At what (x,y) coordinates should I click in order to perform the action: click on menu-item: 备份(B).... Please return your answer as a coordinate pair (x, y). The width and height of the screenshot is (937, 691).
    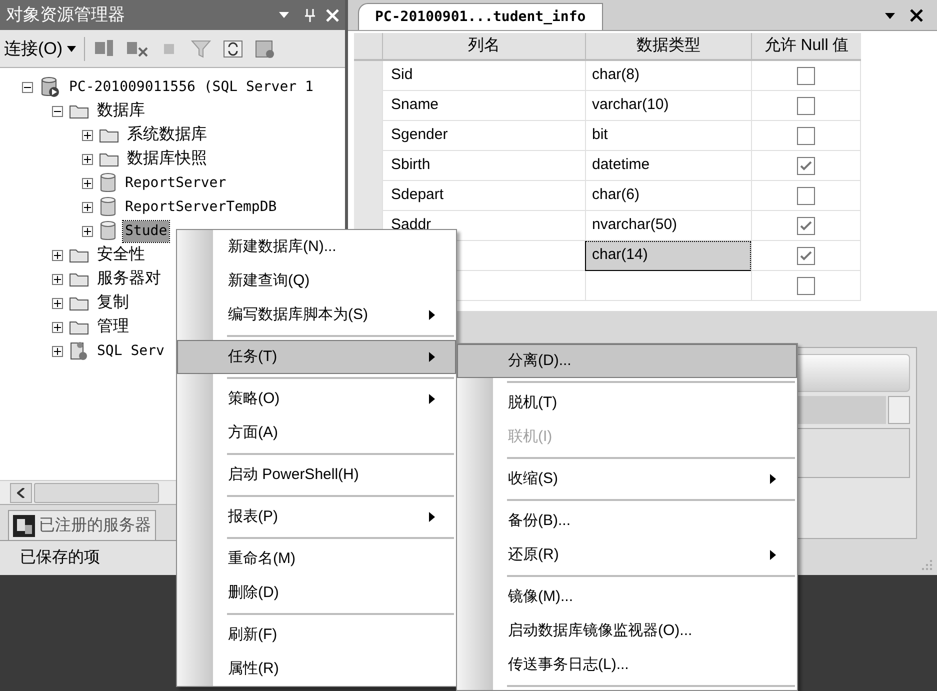
    Looking at the image, I should click on (627, 521).